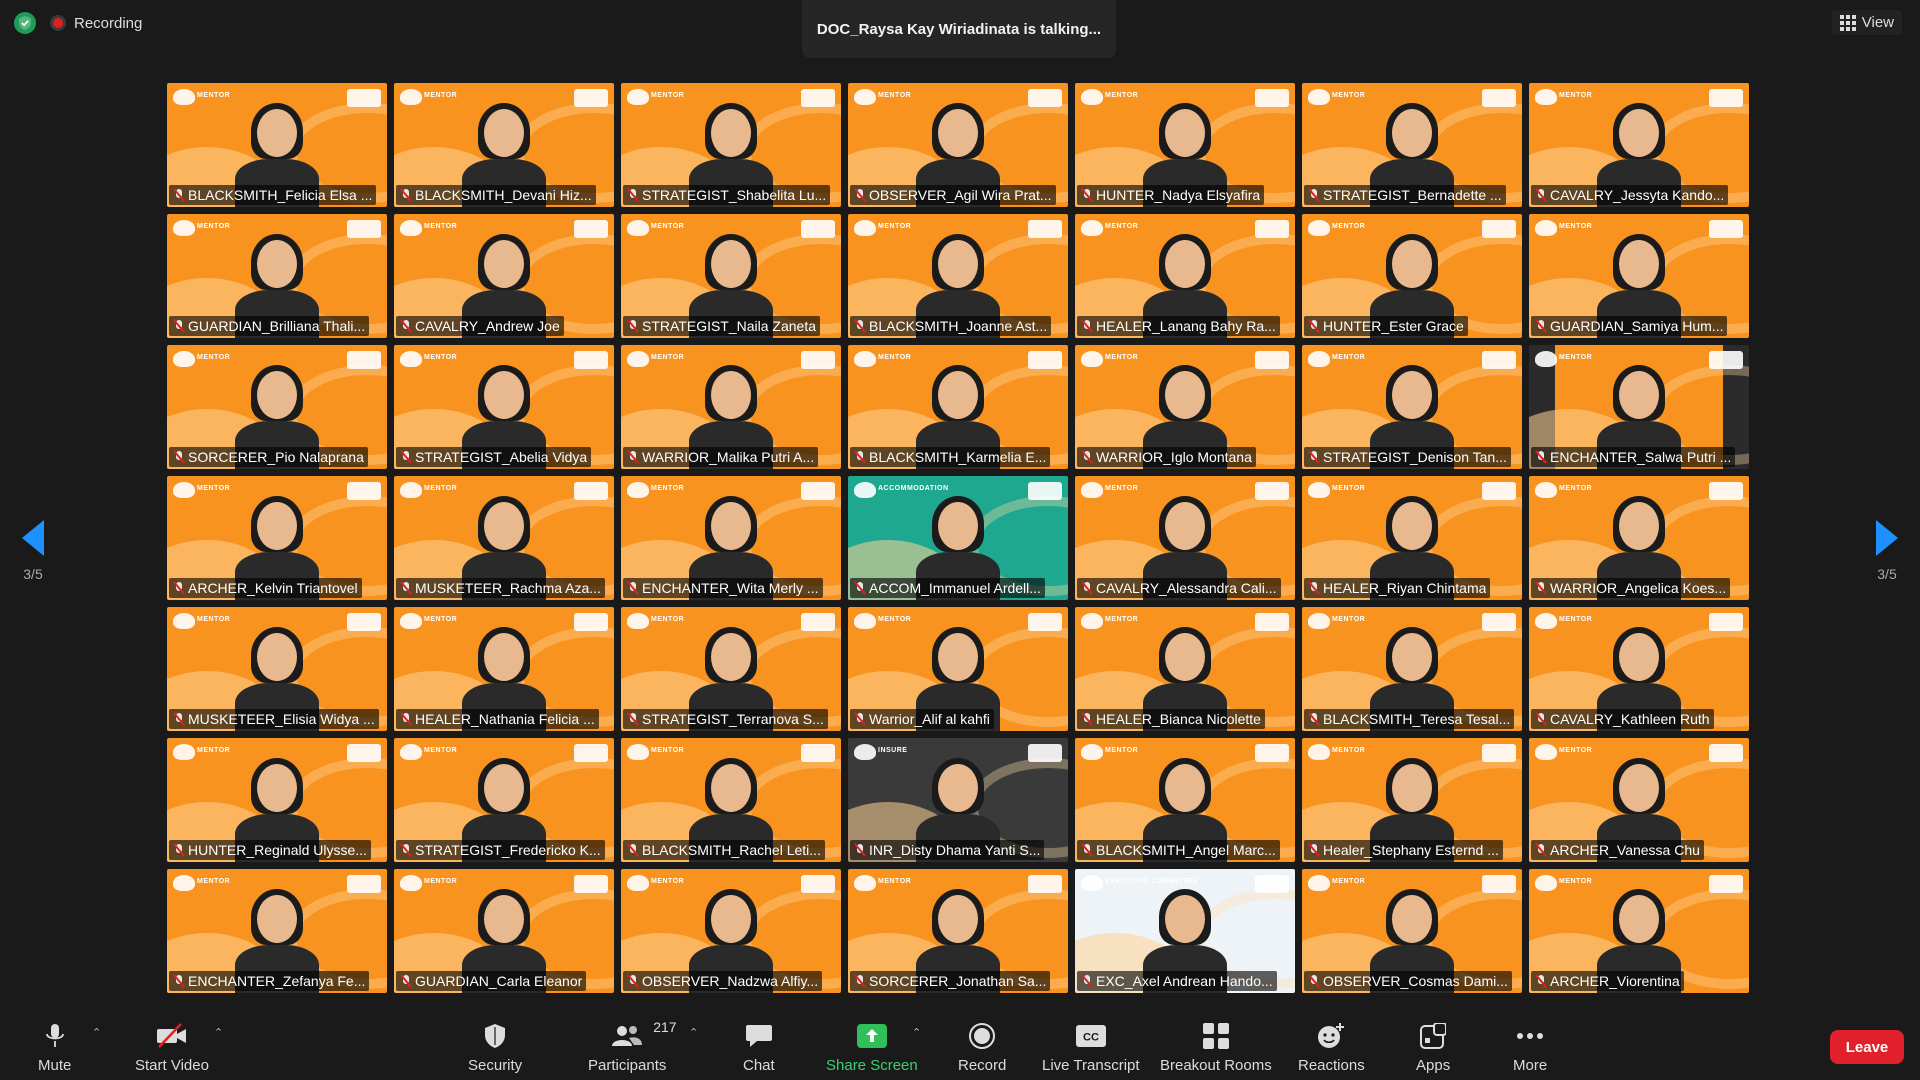  I want to click on participant-video-tile: MENTOR HEALER_Bianca Nicolette, so click(1185, 669).